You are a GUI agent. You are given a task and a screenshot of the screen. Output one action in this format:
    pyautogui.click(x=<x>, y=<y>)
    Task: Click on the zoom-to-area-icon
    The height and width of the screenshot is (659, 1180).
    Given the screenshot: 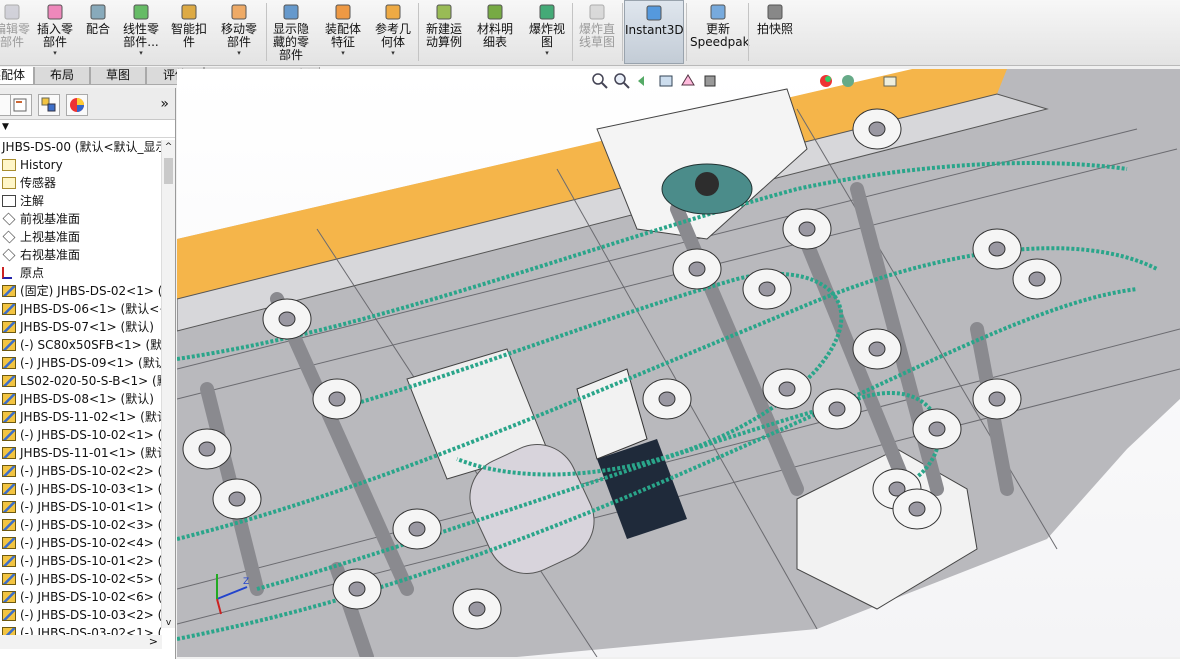 What is the action you would take?
    pyautogui.click(x=622, y=81)
    